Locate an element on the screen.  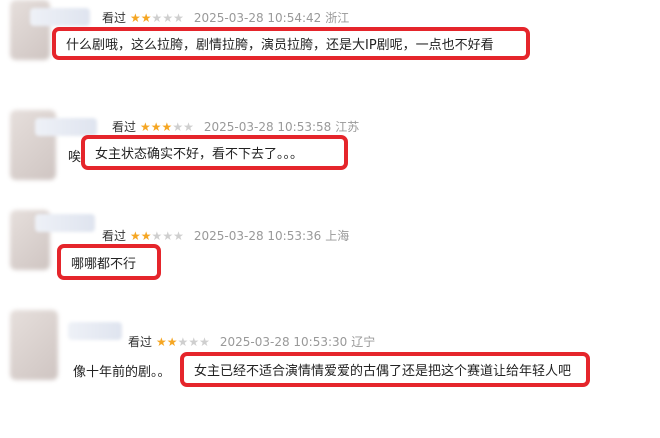
review-meta: 看过 ★ ★ ★ ★ ★ 2025-03-28 10:53:36 上海 is located at coordinates (225, 235).